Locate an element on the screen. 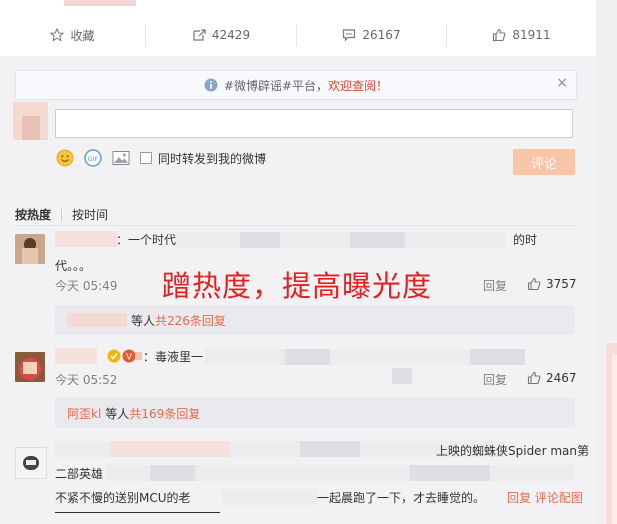 The height and width of the screenshot is (524, 617). repost-icon is located at coordinates (199, 35).